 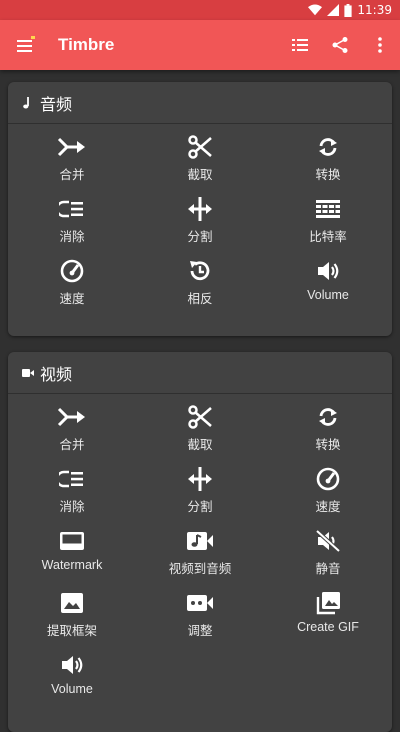 I want to click on audio-tool-4: 分割, so click(x=200, y=223).